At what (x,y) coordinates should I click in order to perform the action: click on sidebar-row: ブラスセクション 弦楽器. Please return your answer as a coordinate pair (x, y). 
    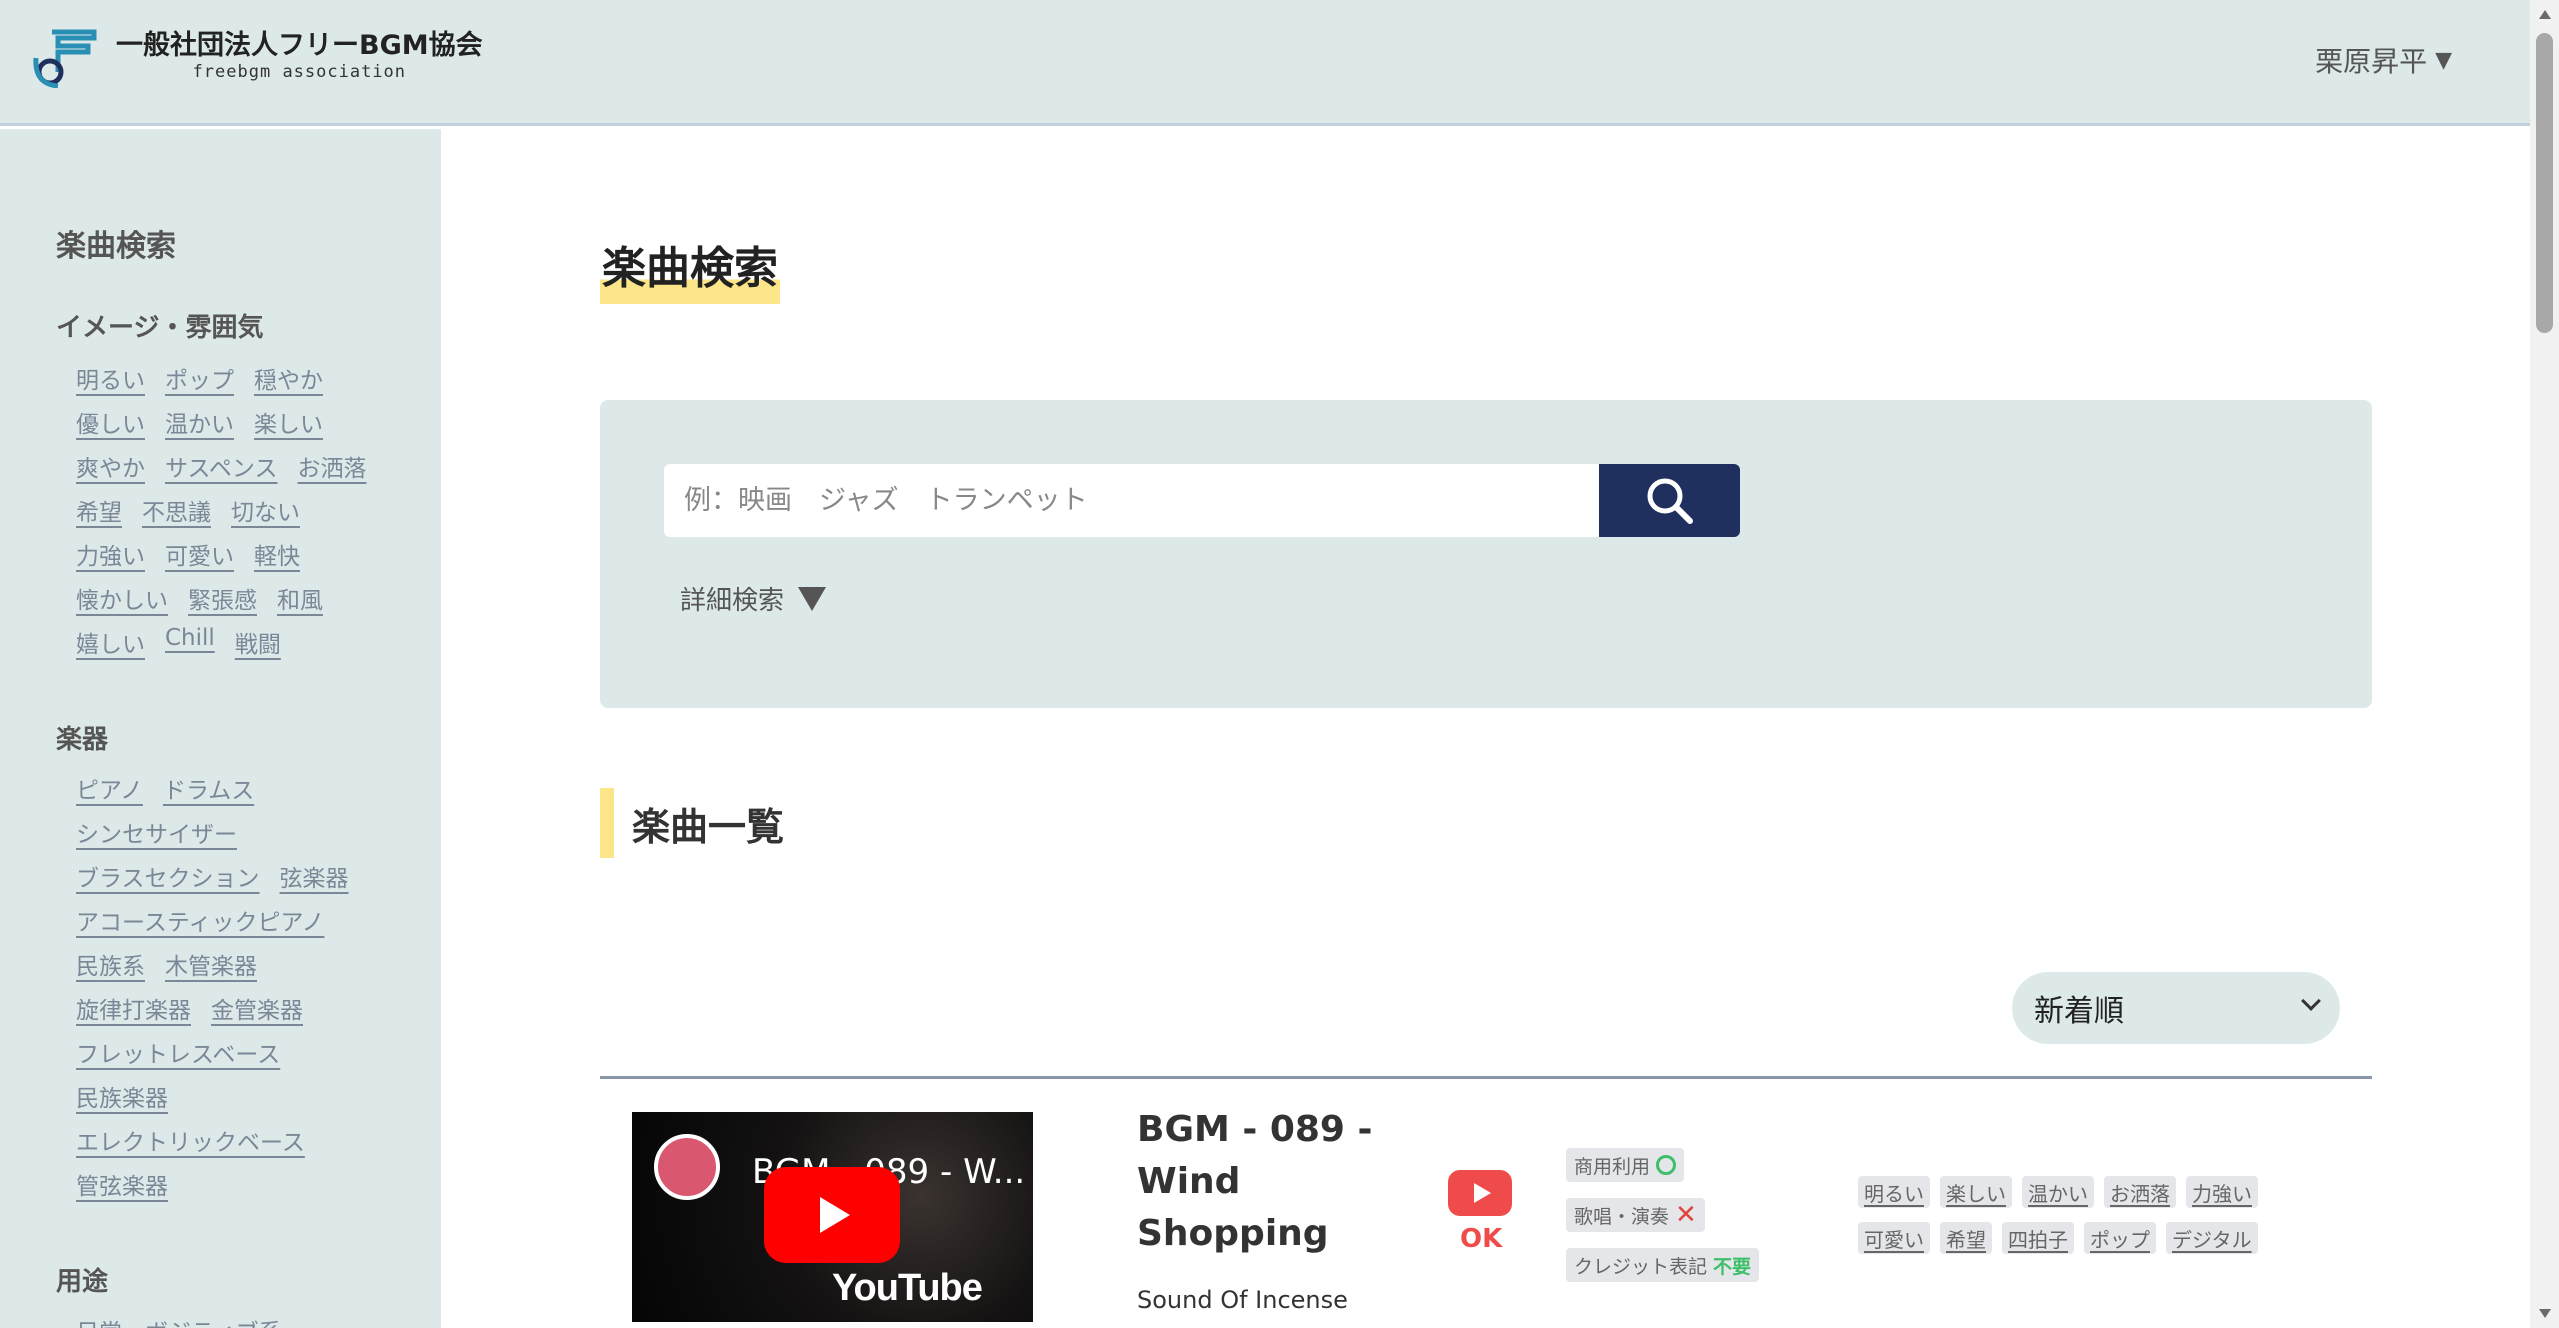
    Looking at the image, I should click on (212, 876).